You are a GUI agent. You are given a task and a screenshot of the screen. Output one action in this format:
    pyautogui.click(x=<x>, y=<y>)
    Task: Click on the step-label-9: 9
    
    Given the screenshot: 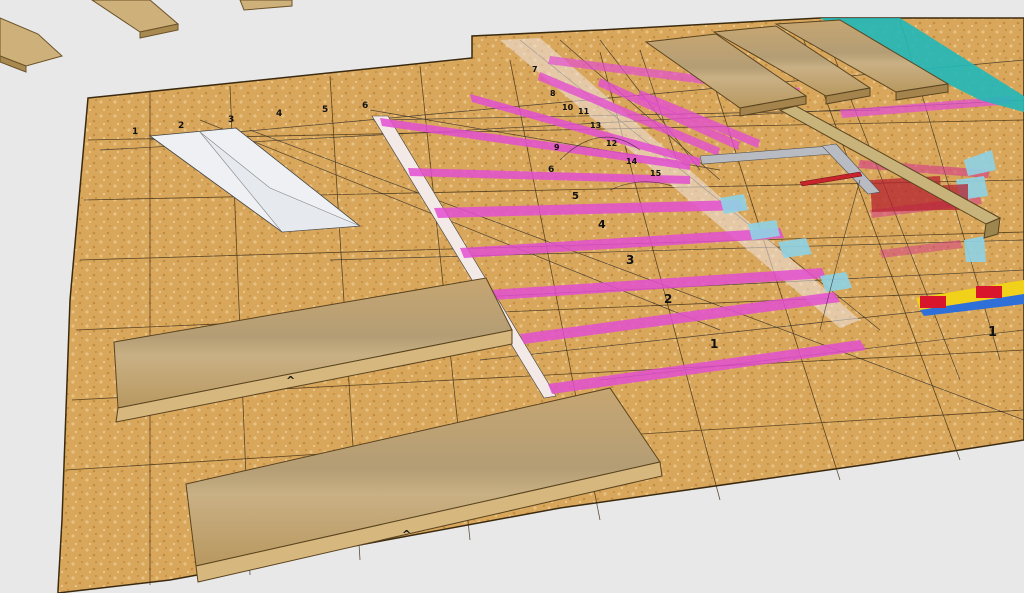 What is the action you would take?
    pyautogui.click(x=557, y=147)
    